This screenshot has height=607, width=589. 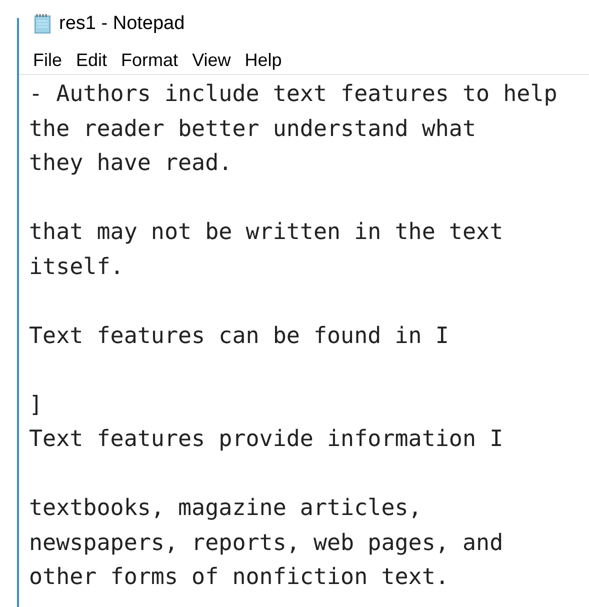 What do you see at coordinates (252, 129) in the screenshot?
I see `text-line: the reader better understand what` at bounding box center [252, 129].